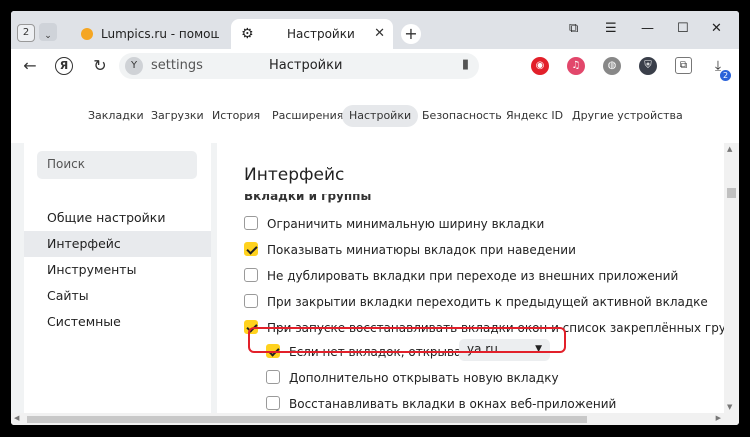  I want to click on maximize-icon: ☐, so click(683, 28).